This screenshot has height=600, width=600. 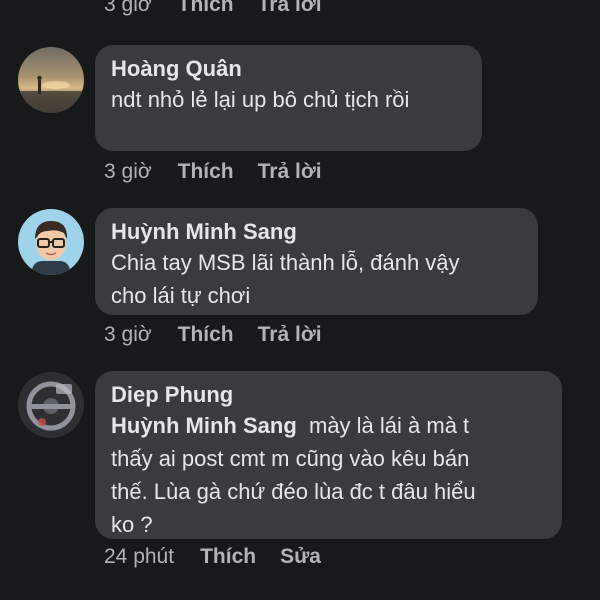 I want to click on comment-text-line: ko ?, so click(x=132, y=524).